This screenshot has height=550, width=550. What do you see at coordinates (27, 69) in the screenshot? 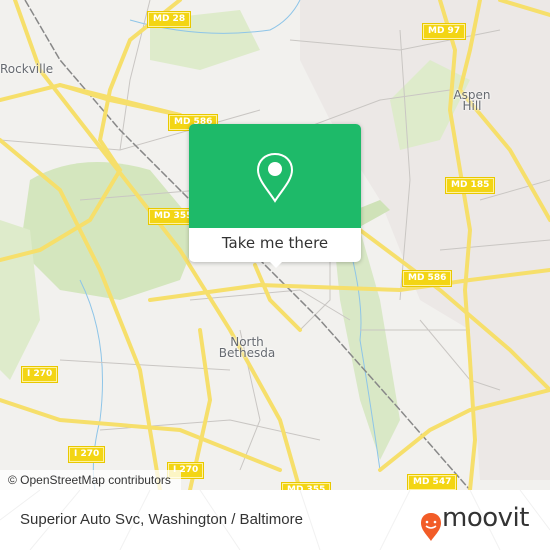
I see `place-label-rockville: Rockville` at bounding box center [27, 69].